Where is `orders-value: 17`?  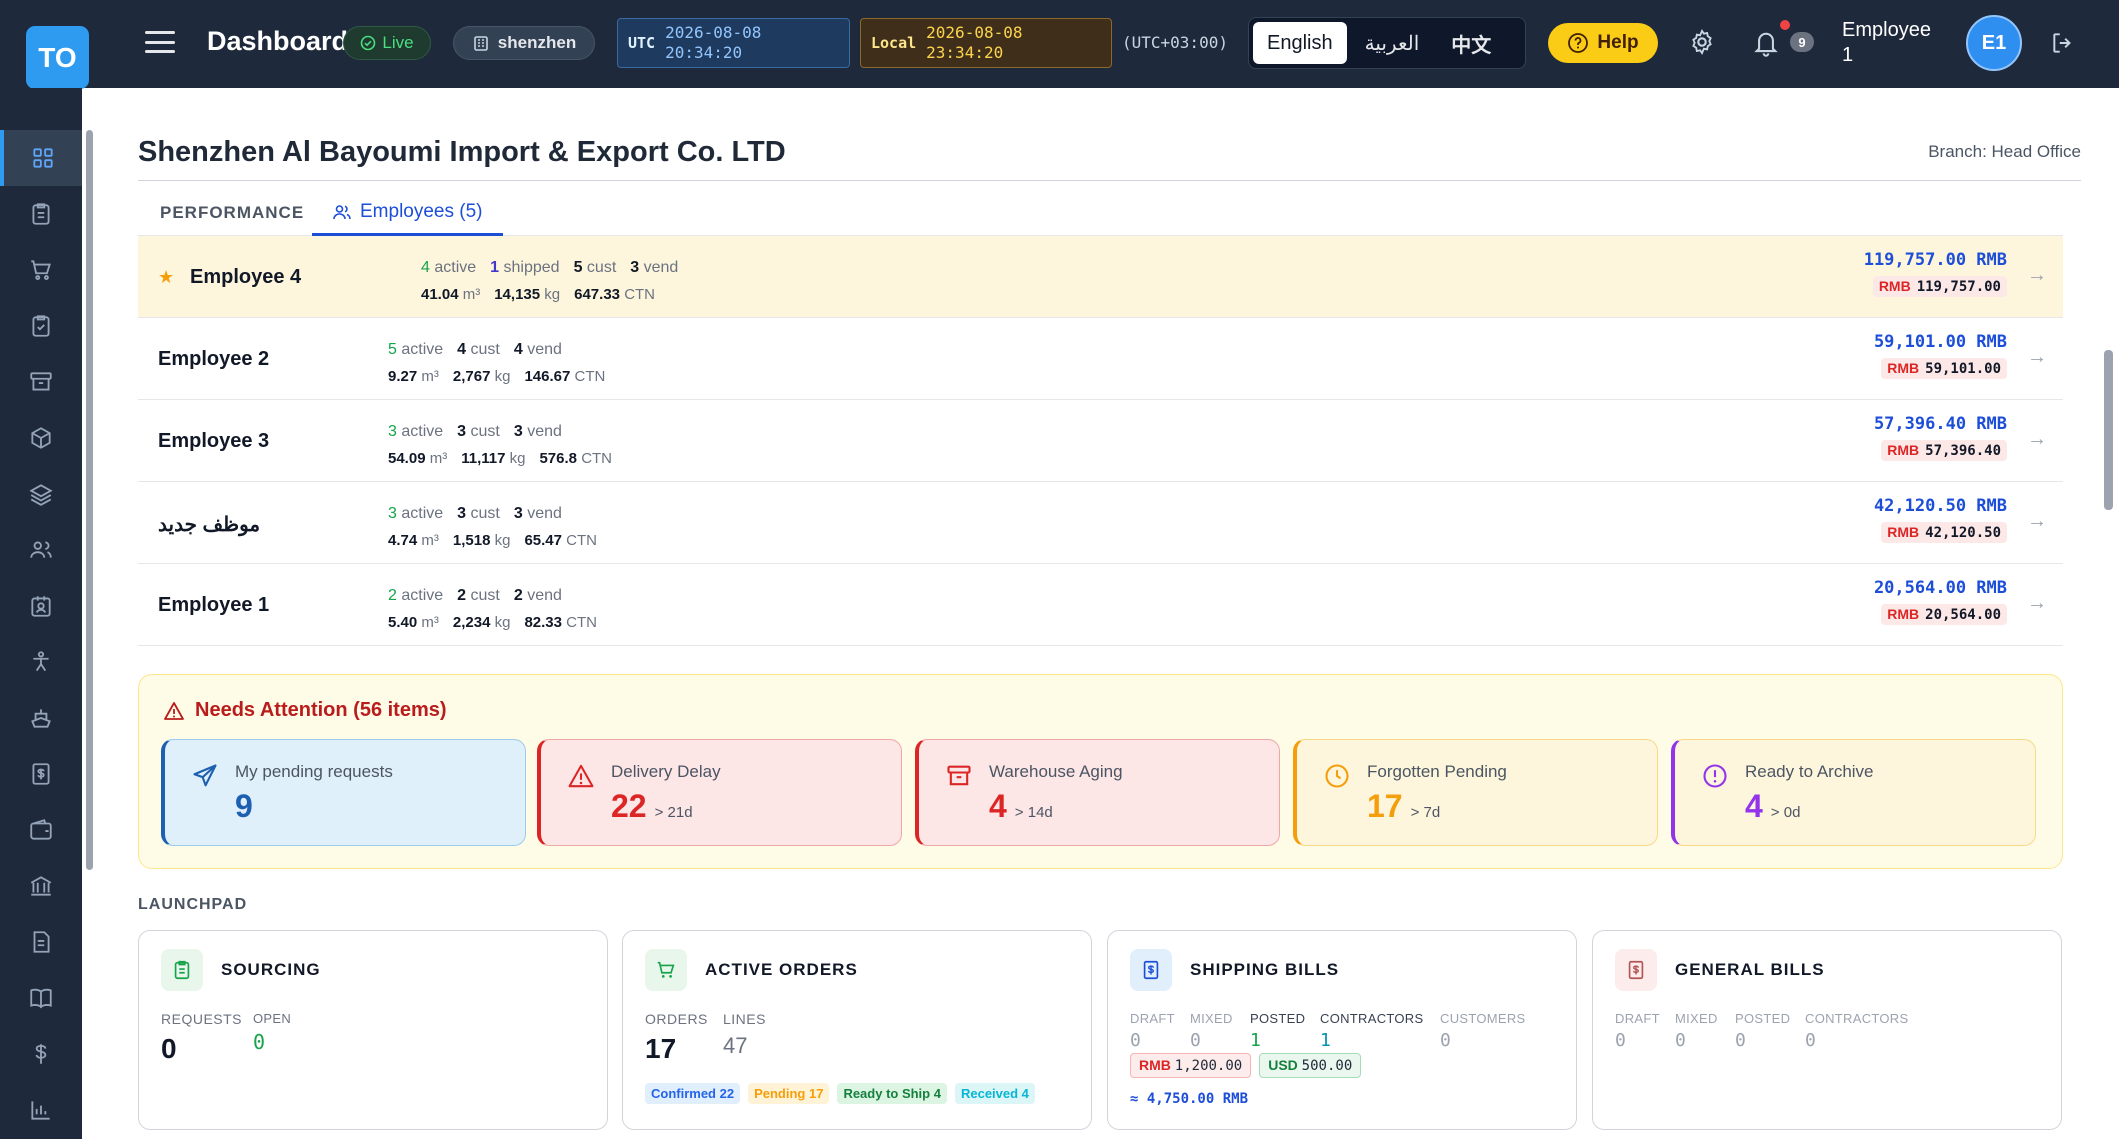
orders-value: 17 is located at coordinates (661, 1048).